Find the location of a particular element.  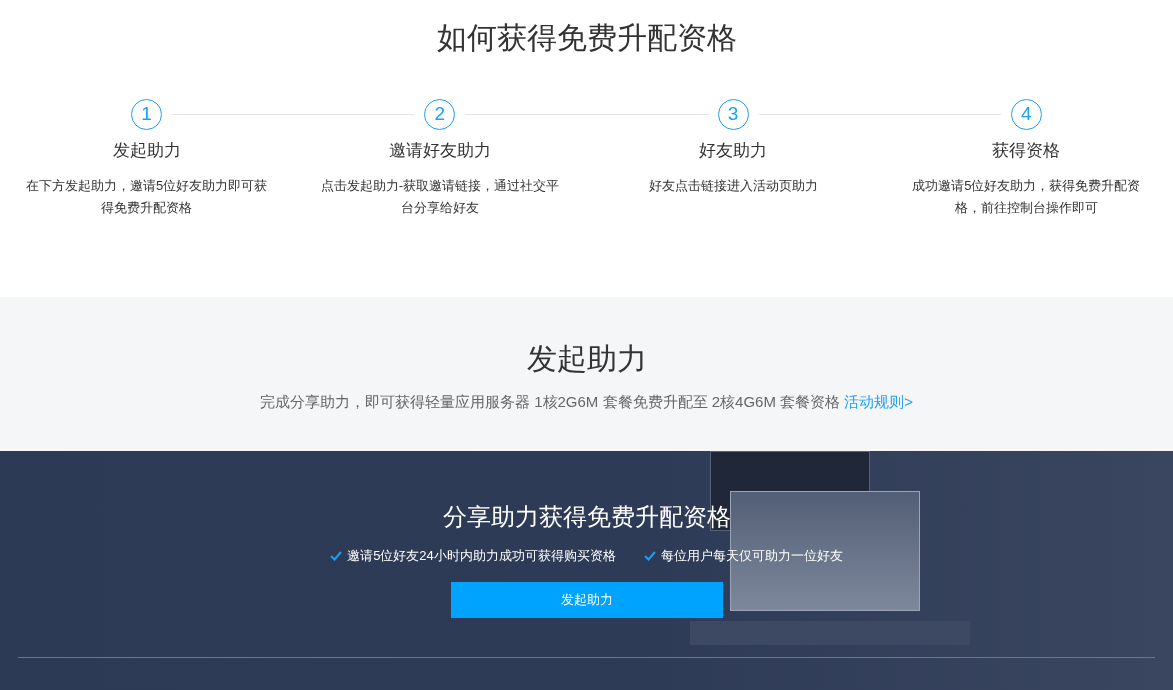

feature-text: 邀请5位好友24小时内助力成功可获得购买资格 is located at coordinates (481, 556).